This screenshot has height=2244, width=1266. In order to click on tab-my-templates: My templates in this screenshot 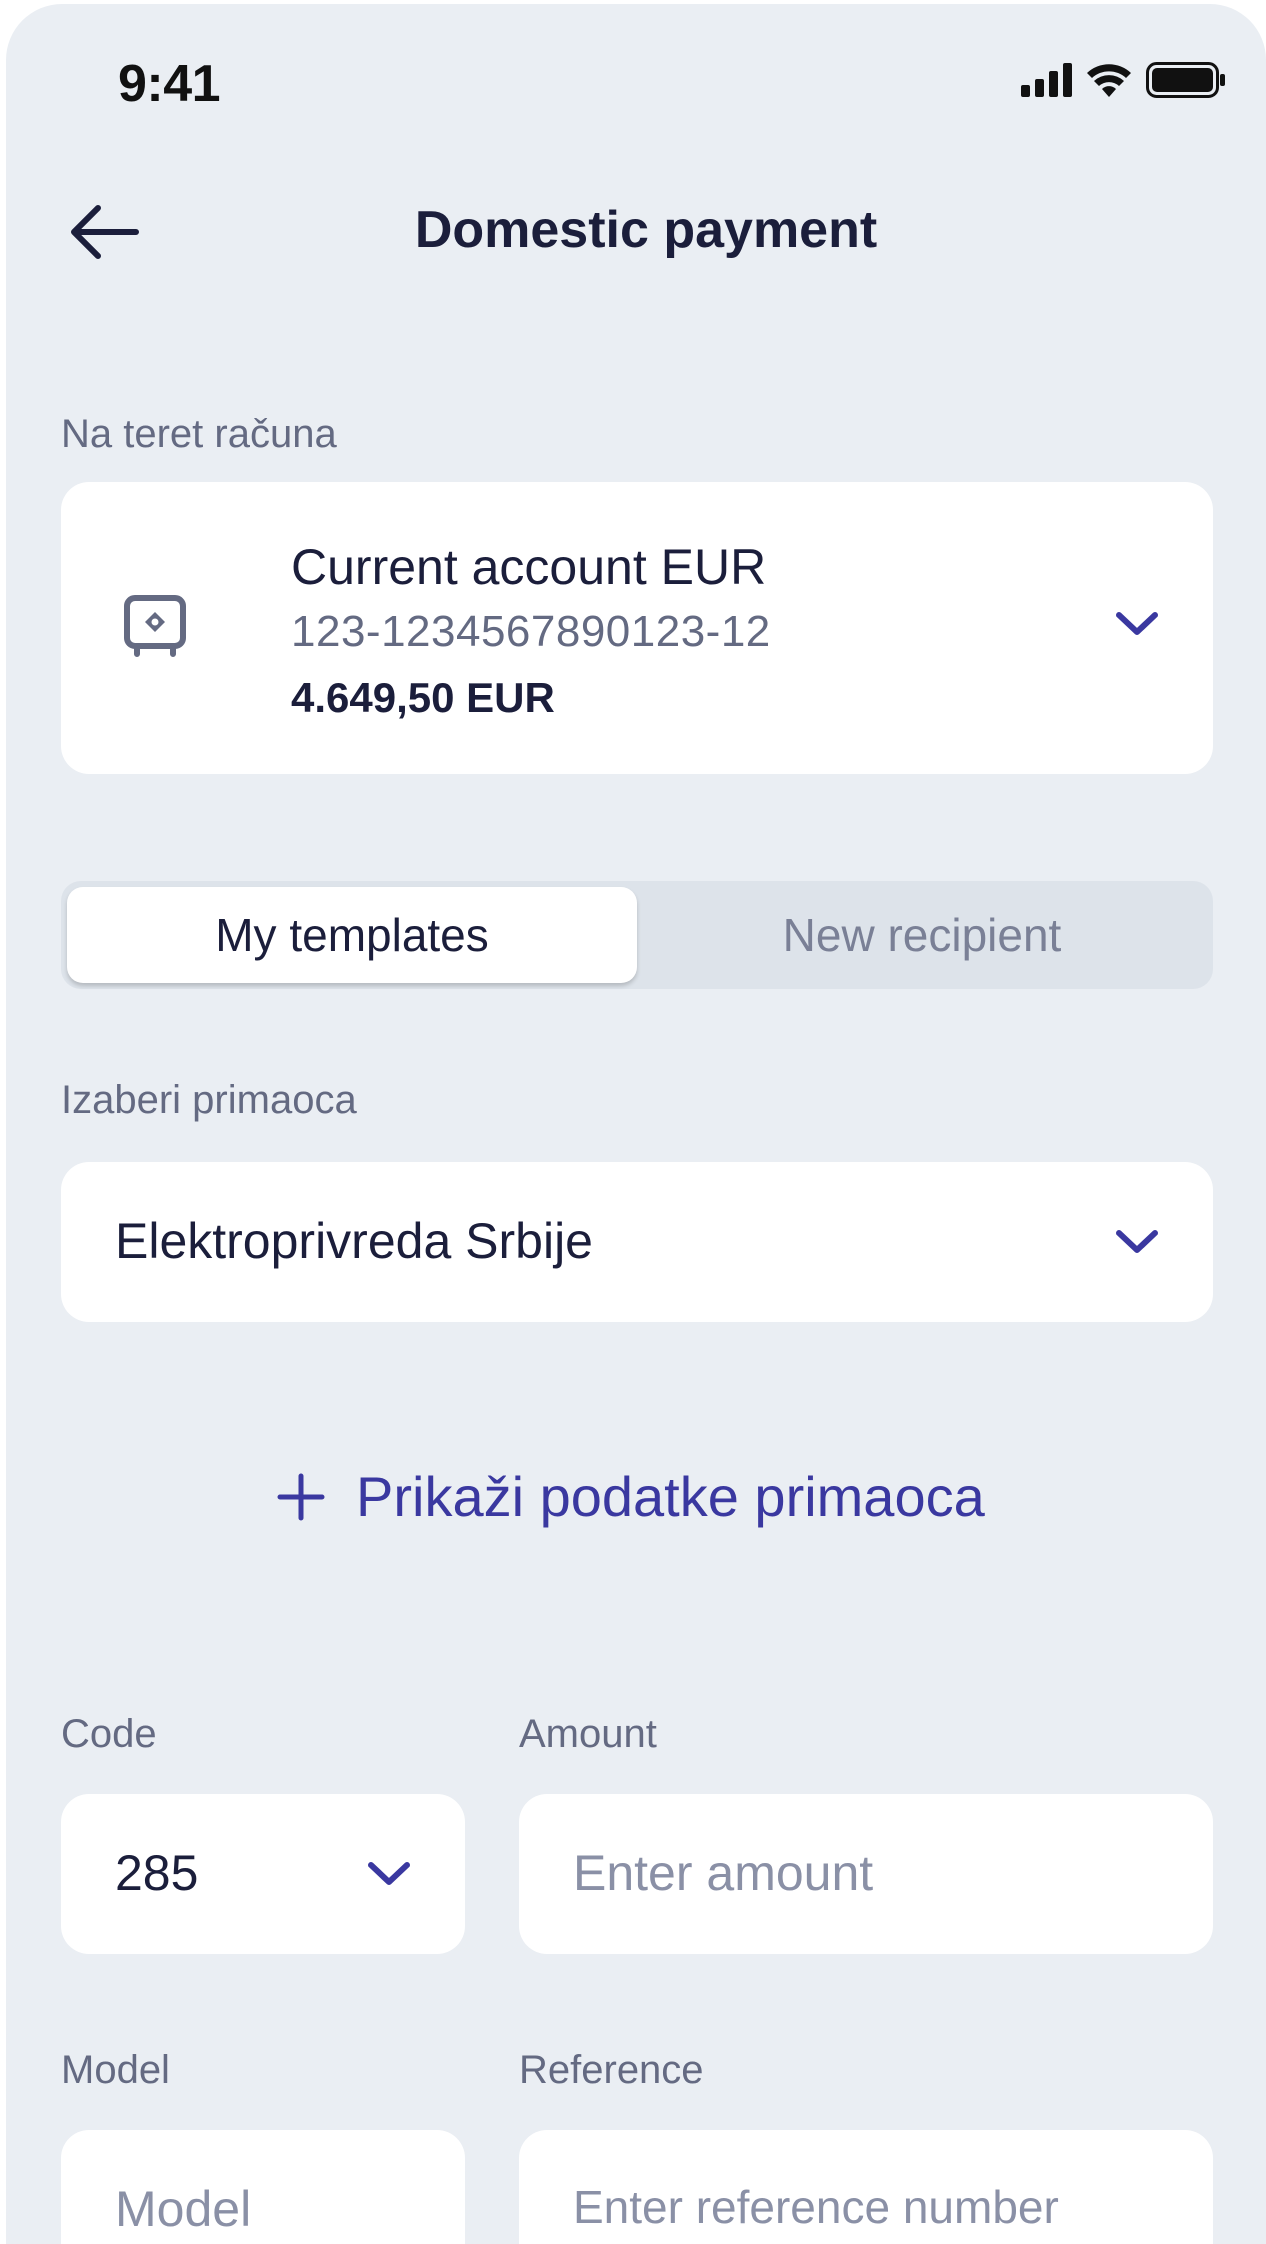, I will do `click(352, 935)`.